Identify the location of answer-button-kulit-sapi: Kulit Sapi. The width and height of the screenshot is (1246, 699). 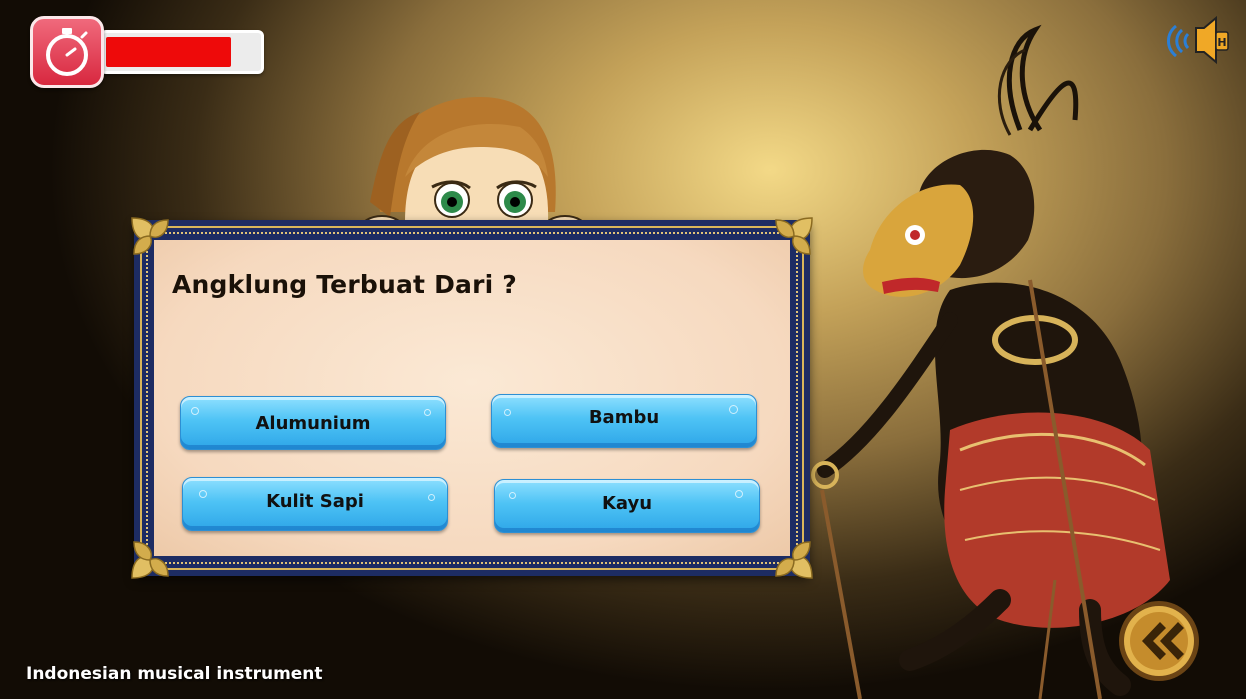
(315, 504).